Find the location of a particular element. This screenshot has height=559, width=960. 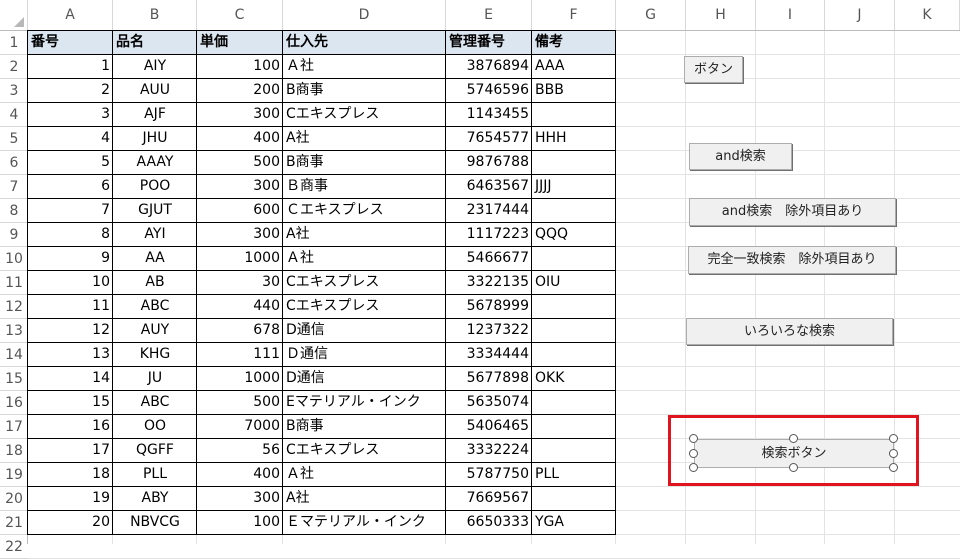

table-cell: 7 is located at coordinates (70, 211).